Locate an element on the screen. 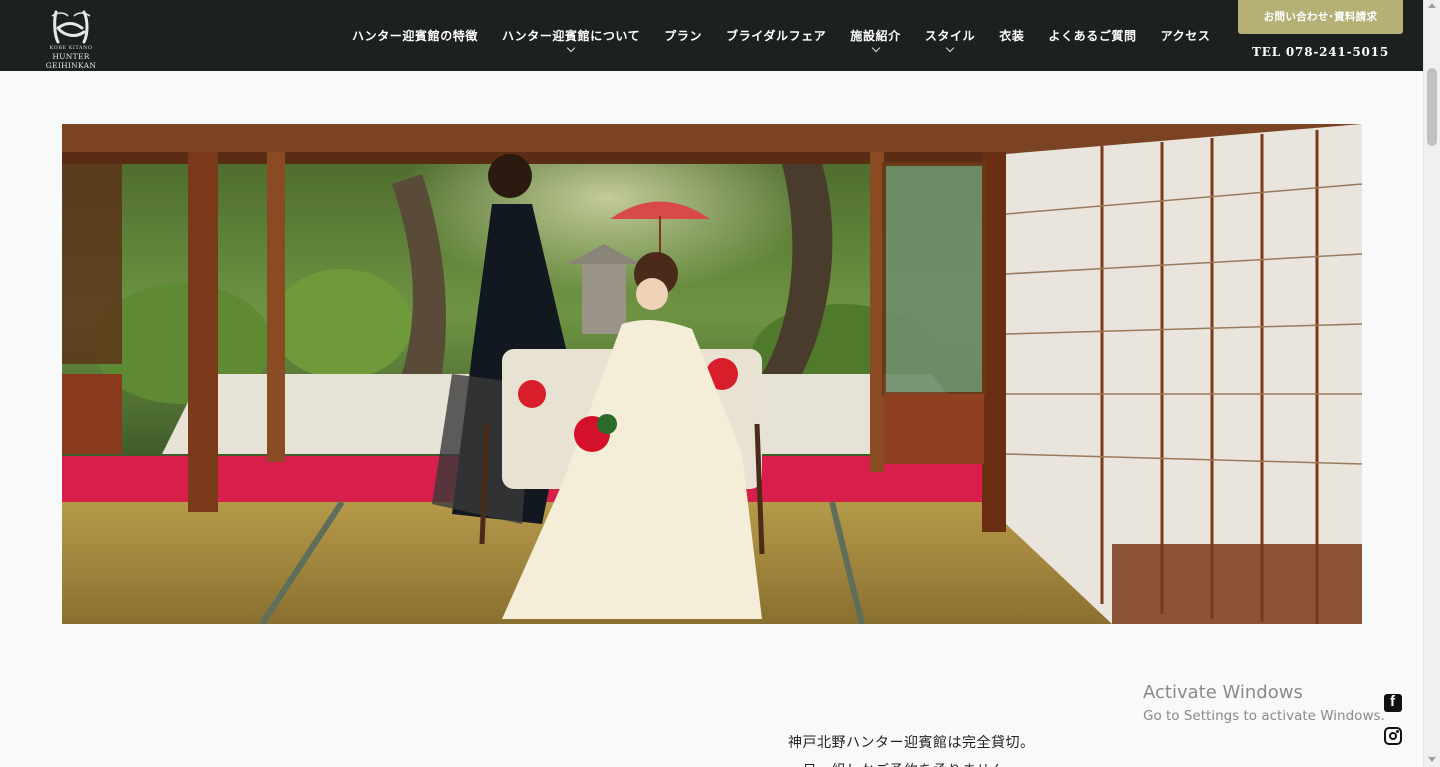  nav-item-5: 施設紹介 is located at coordinates (875, 40).